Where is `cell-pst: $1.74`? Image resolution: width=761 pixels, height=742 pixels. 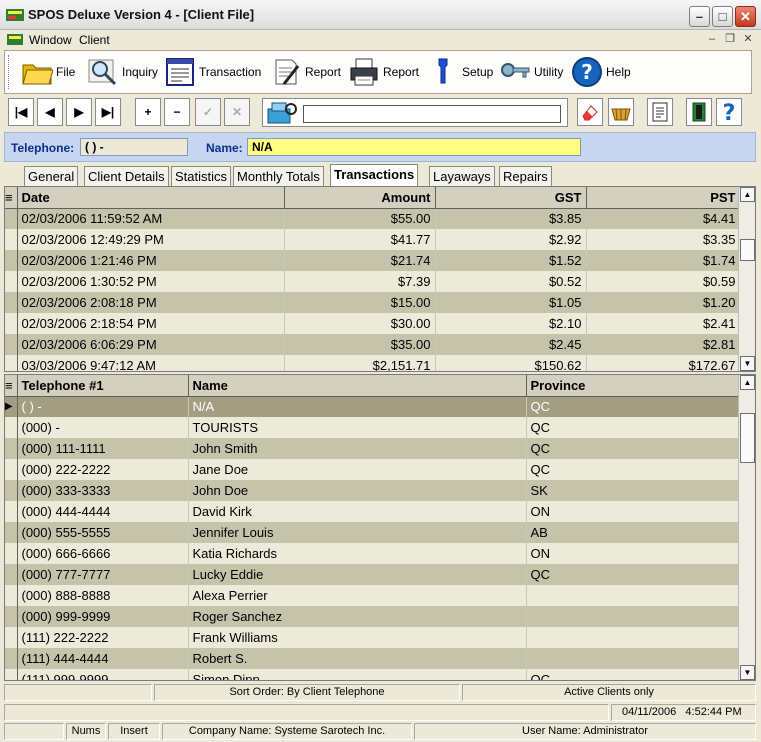 cell-pst: $1.74 is located at coordinates (663, 260).